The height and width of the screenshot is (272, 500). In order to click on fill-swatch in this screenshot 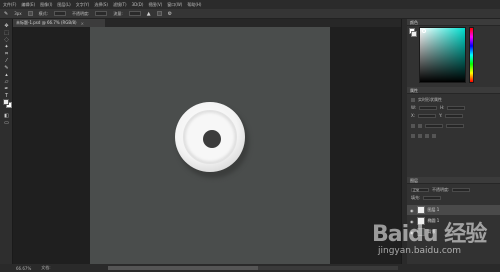, I will do `click(413, 125)`.